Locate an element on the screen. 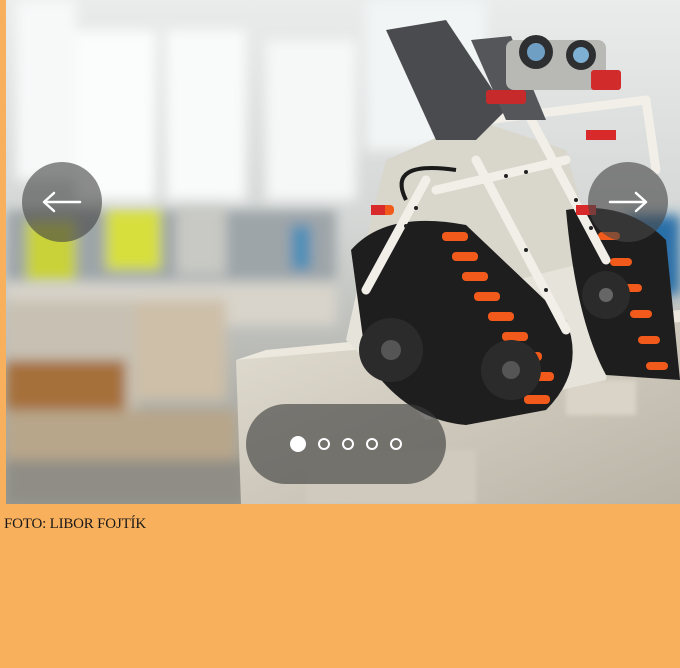  arrow-left-icon is located at coordinates (62, 202).